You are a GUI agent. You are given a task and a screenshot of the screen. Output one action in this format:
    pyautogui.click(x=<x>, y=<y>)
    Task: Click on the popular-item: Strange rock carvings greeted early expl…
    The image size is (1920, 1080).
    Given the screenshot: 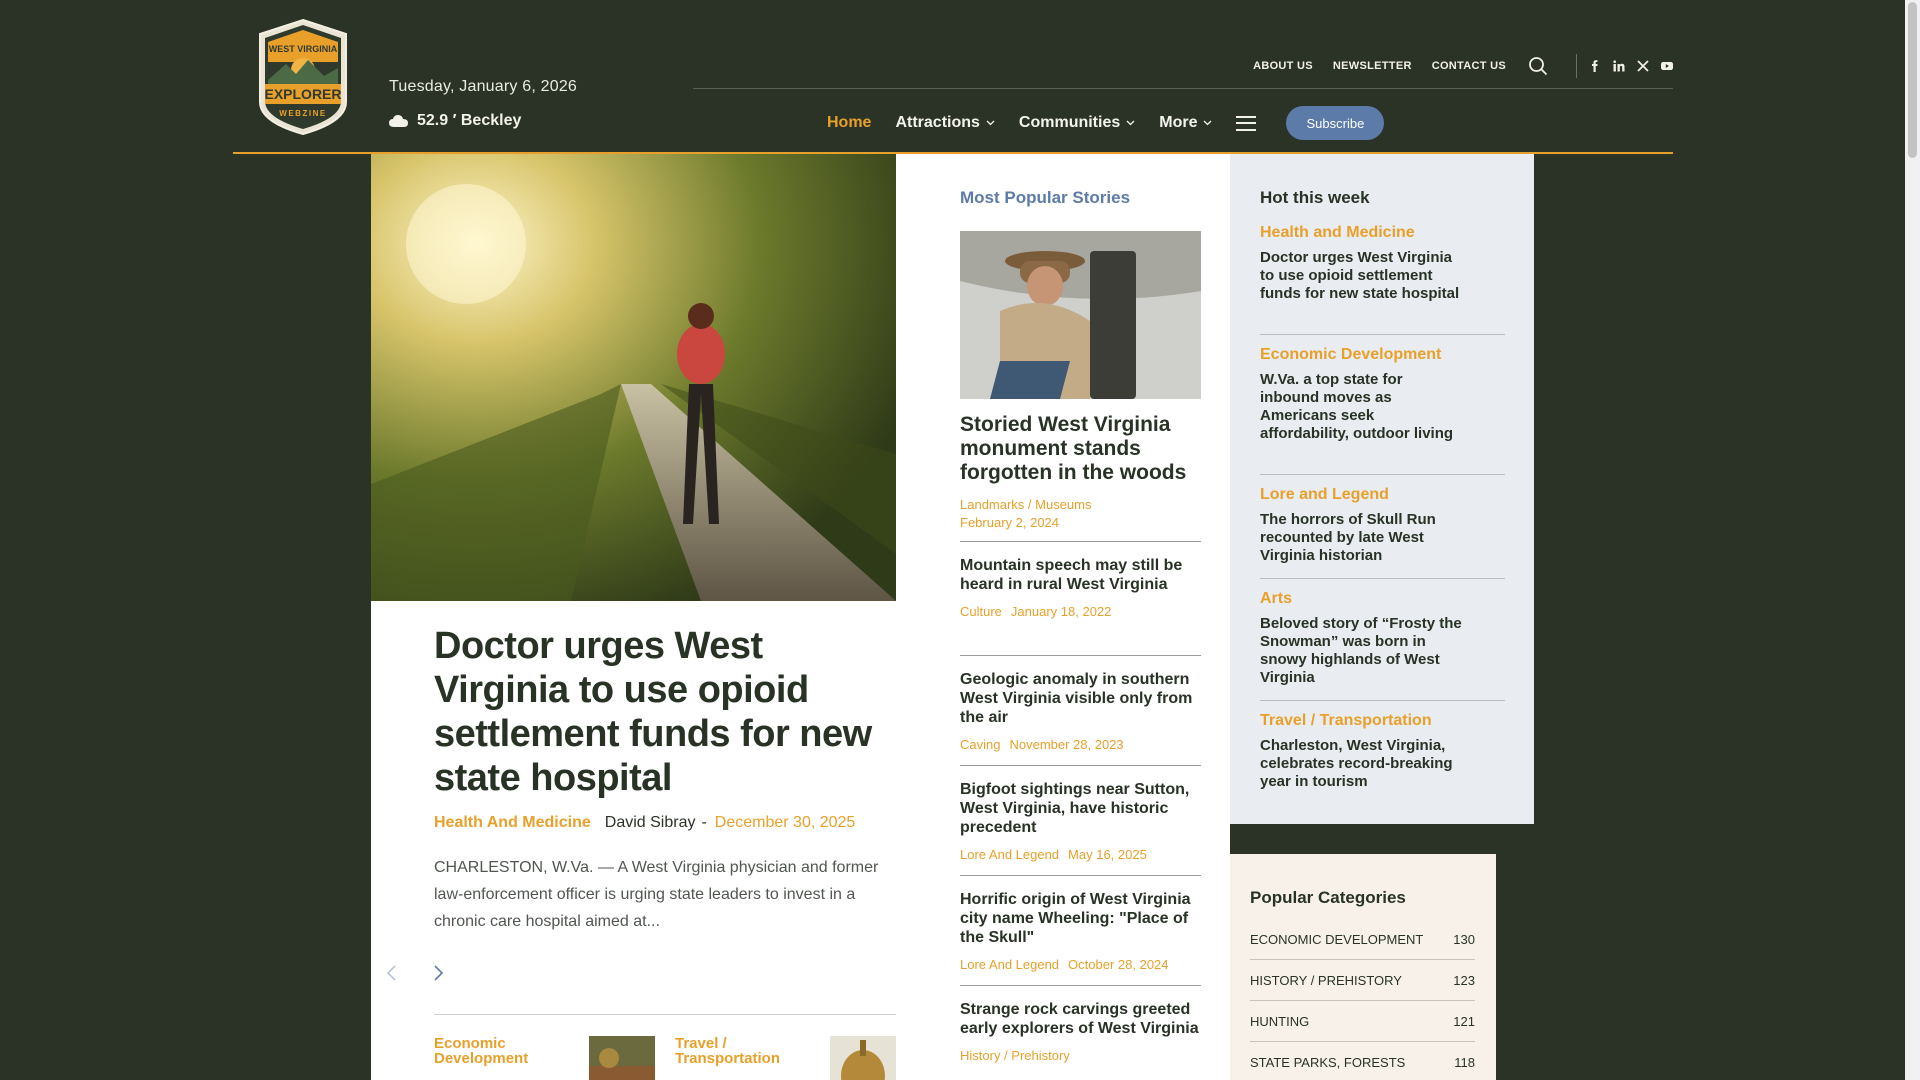 What is the action you would take?
    pyautogui.click(x=1080, y=1024)
    